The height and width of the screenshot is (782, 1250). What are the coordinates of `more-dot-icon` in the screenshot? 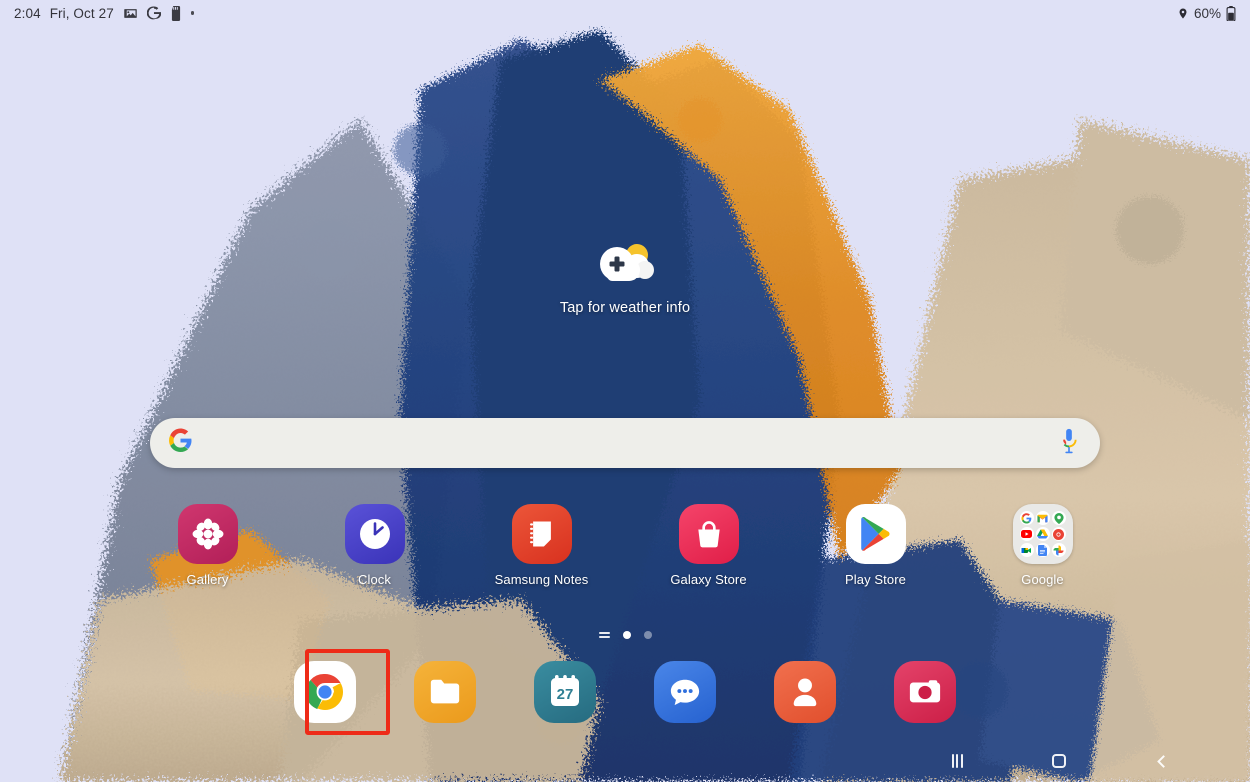 It's located at (192, 13).